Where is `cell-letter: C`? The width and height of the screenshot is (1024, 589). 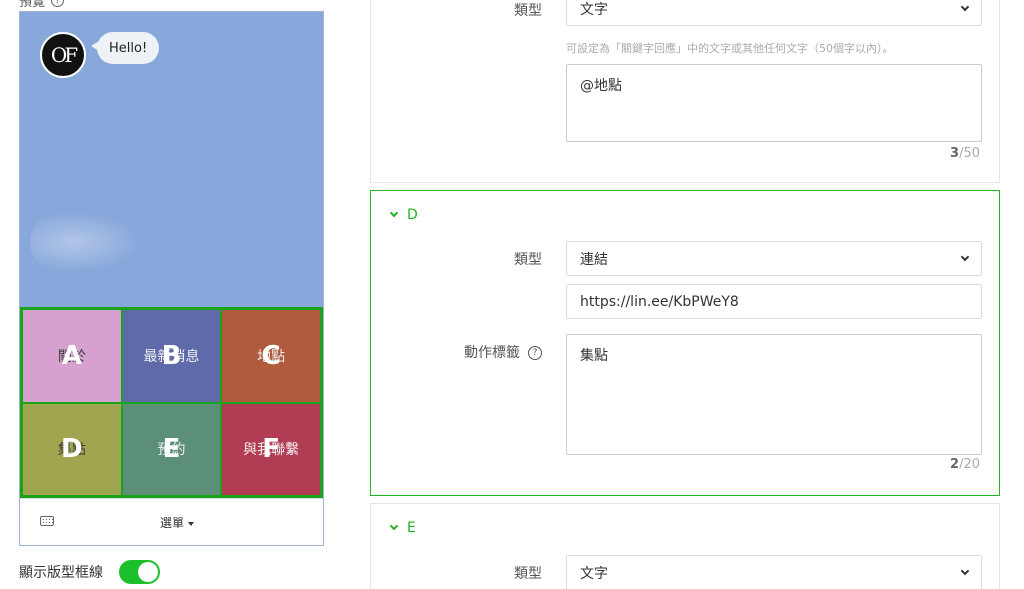
cell-letter: C is located at coordinates (271, 355).